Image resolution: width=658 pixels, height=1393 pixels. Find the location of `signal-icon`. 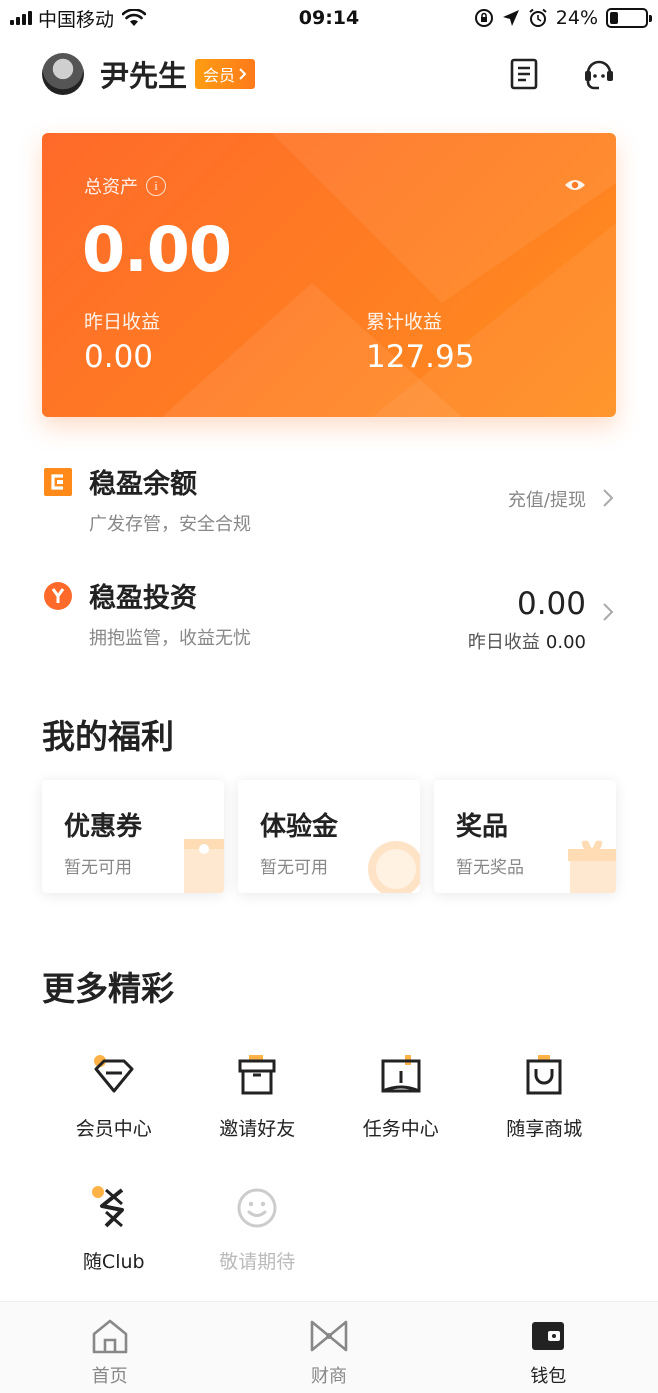

signal-icon is located at coordinates (21, 18).